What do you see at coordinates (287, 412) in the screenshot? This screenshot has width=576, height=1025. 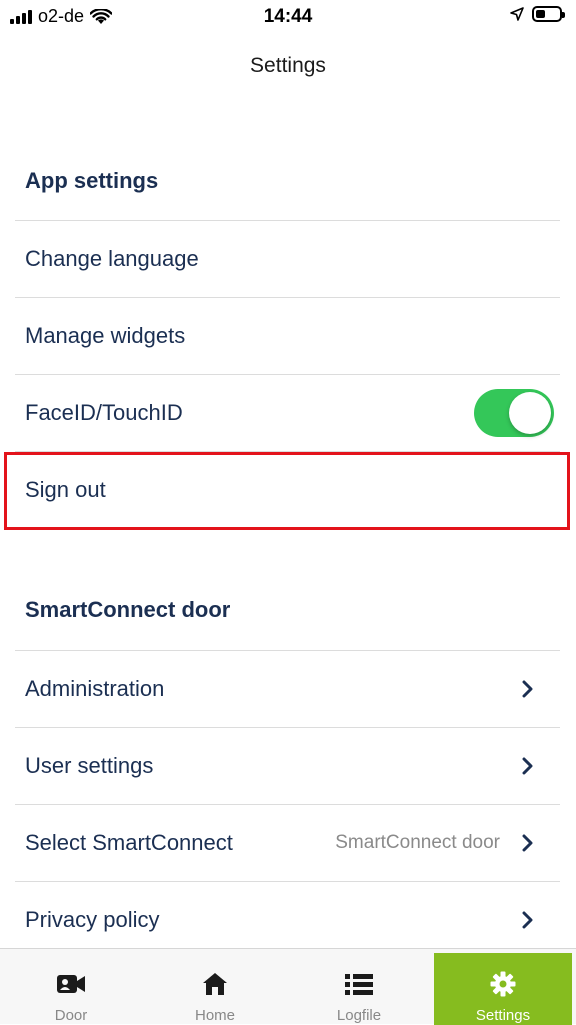 I see `faceid-row: FaceID/TouchID` at bounding box center [287, 412].